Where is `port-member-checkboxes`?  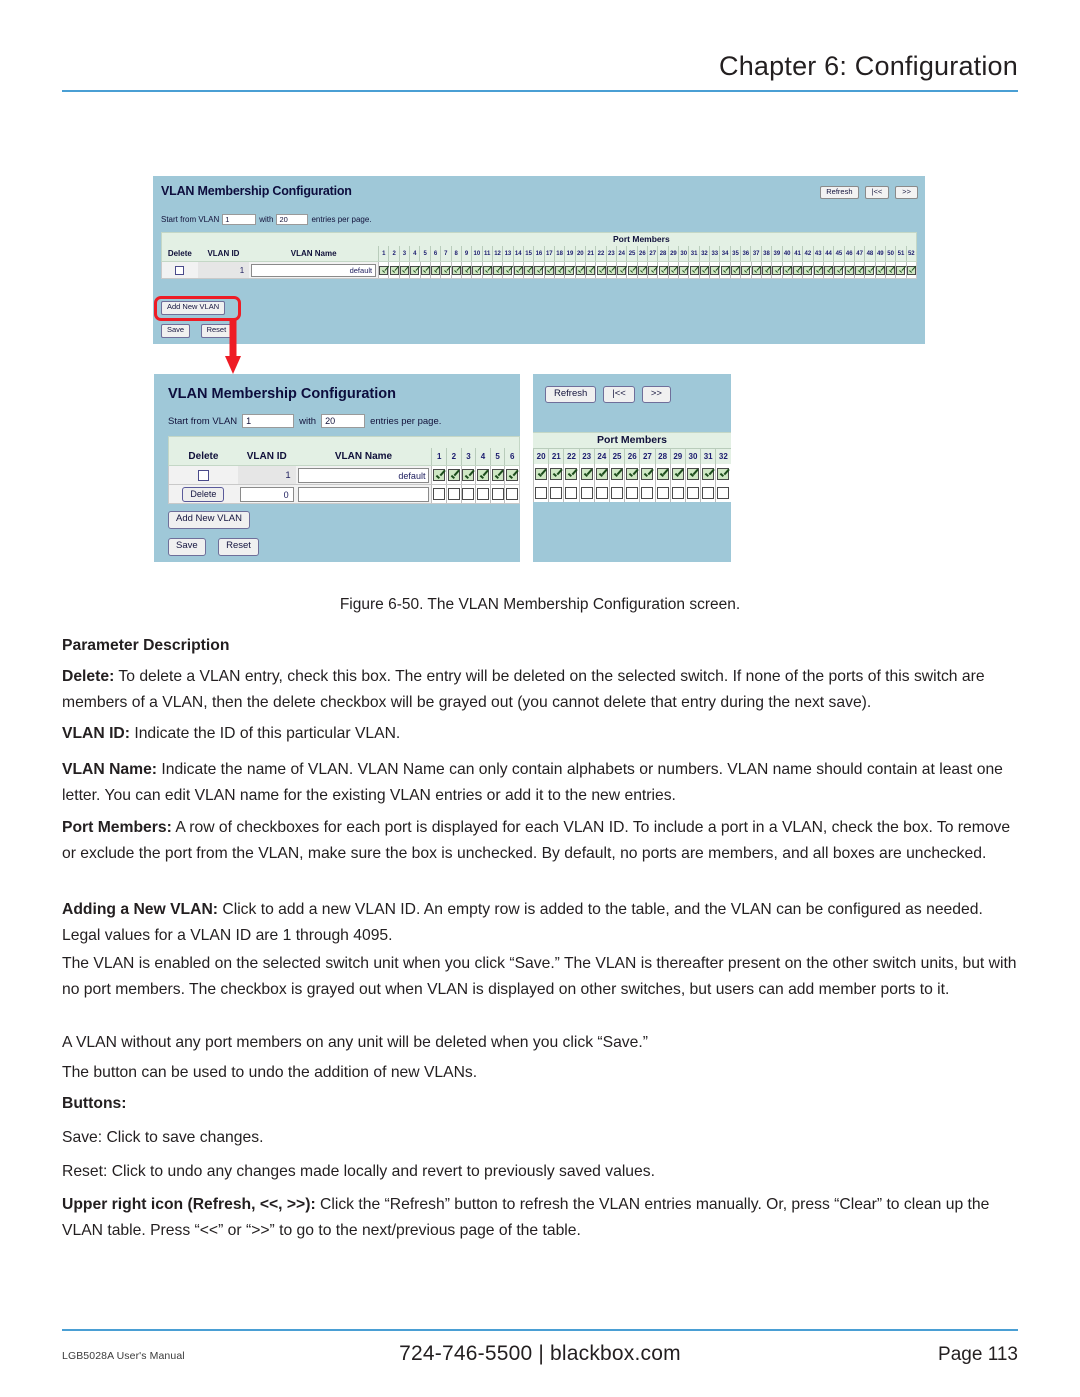 port-member-checkboxes is located at coordinates (475, 475).